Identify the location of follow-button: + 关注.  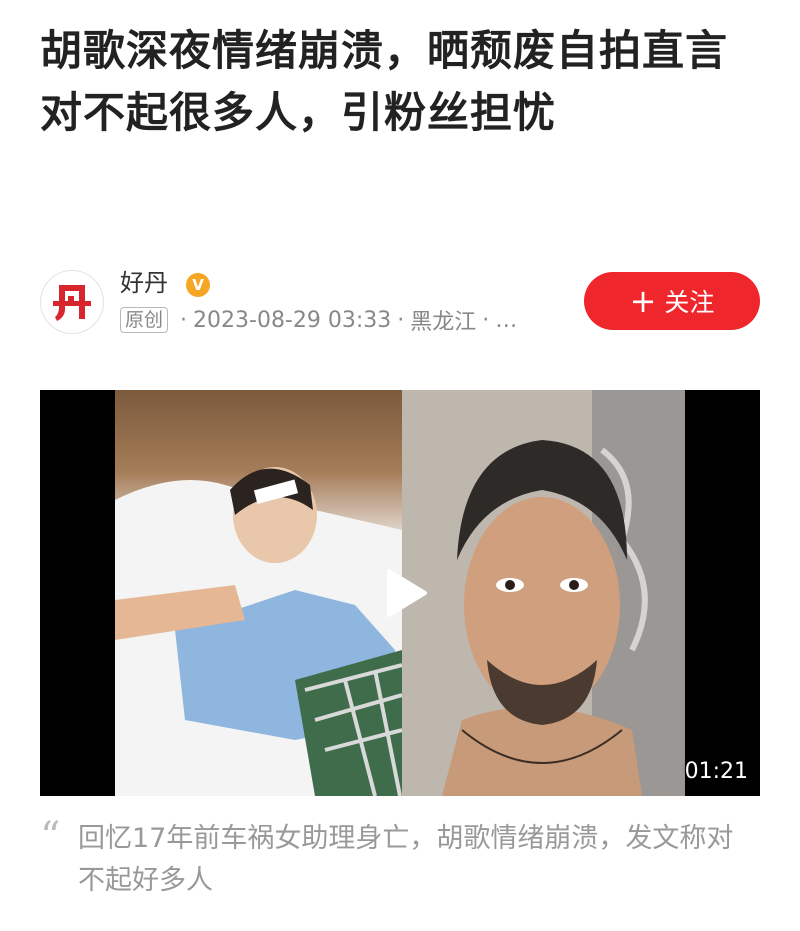
(672, 301).